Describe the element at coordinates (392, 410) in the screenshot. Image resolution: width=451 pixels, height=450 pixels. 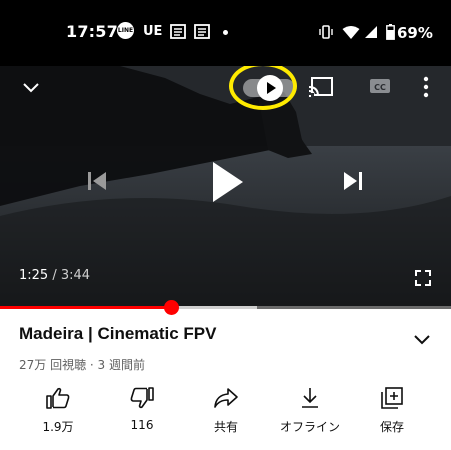
I see `save-button: 保存` at that location.